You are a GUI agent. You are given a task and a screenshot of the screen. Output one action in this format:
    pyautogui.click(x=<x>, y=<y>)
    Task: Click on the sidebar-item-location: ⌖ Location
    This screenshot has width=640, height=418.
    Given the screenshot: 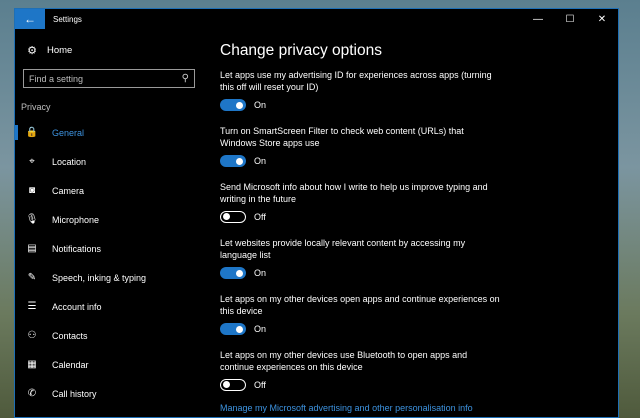 What is the action you would take?
    pyautogui.click(x=109, y=161)
    